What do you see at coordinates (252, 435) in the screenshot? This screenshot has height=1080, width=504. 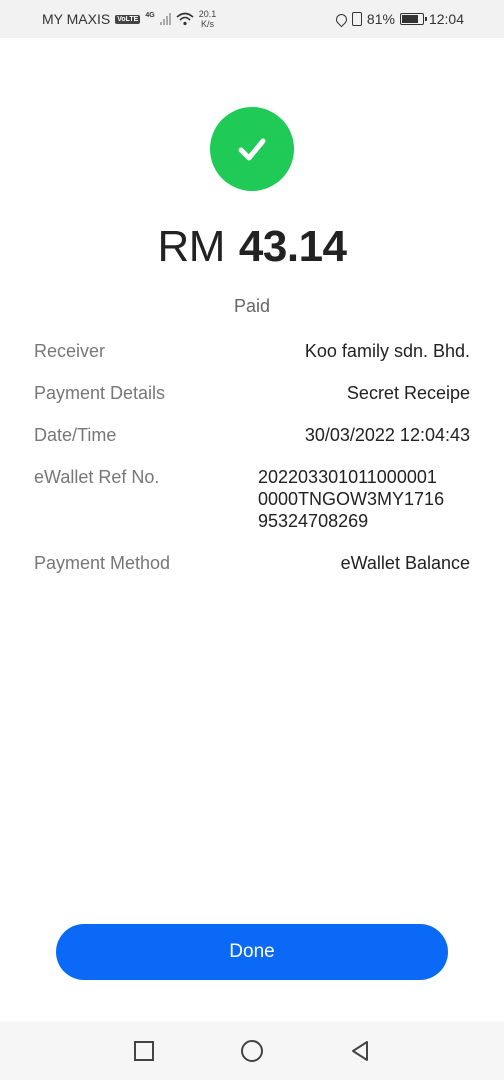 I see `detail-row-datetime: Date/Time 30/03/2022 12:04:43` at bounding box center [252, 435].